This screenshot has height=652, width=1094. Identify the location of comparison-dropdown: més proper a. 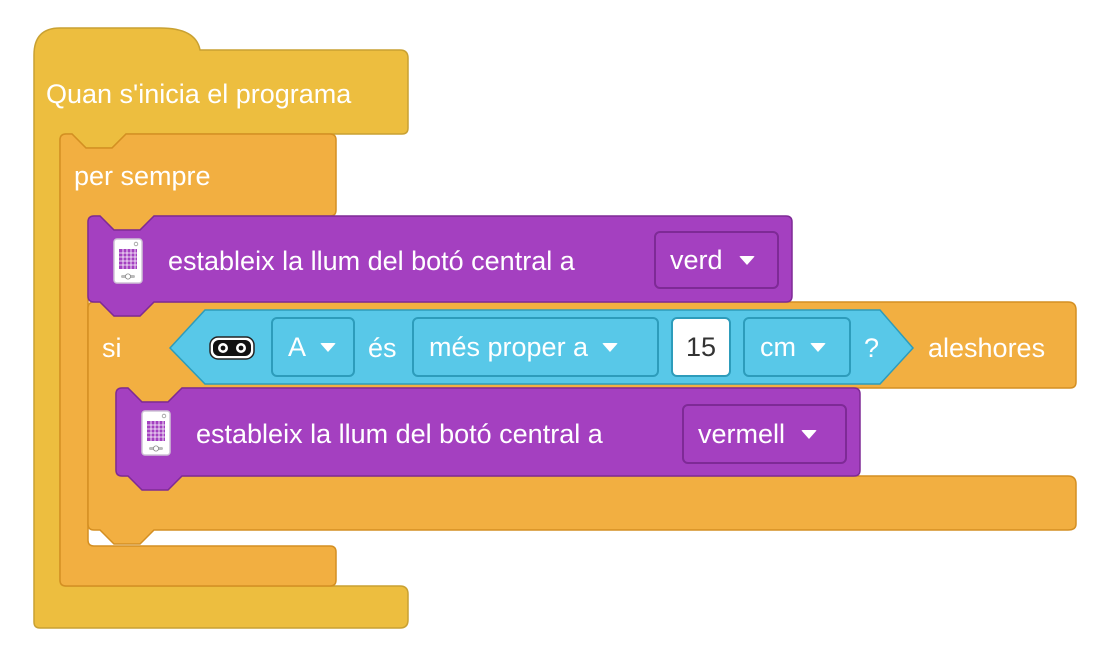
(535, 347).